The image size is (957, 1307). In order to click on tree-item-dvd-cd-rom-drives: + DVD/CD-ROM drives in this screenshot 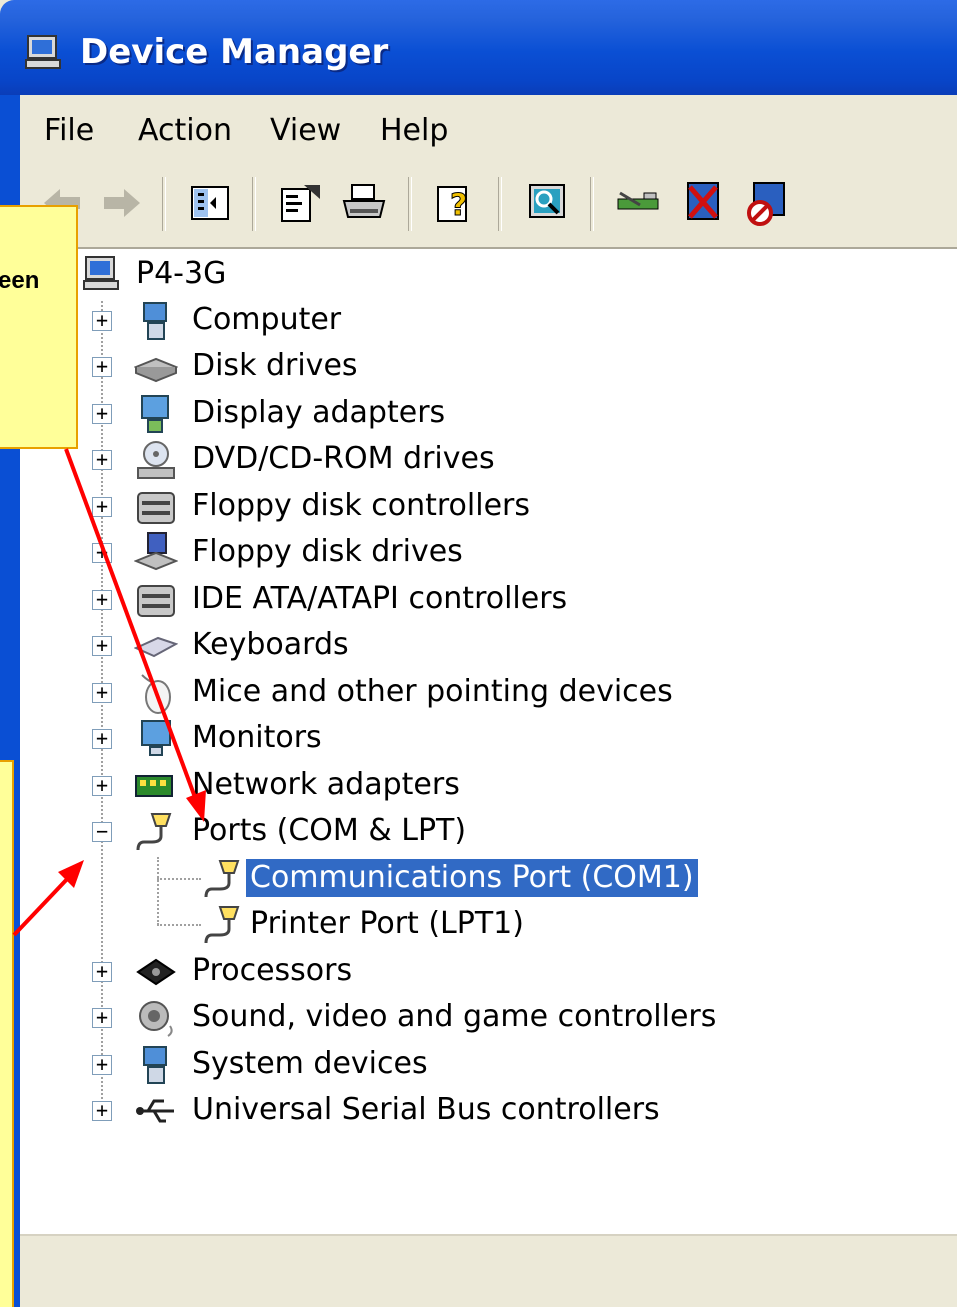, I will do `click(340, 460)`.